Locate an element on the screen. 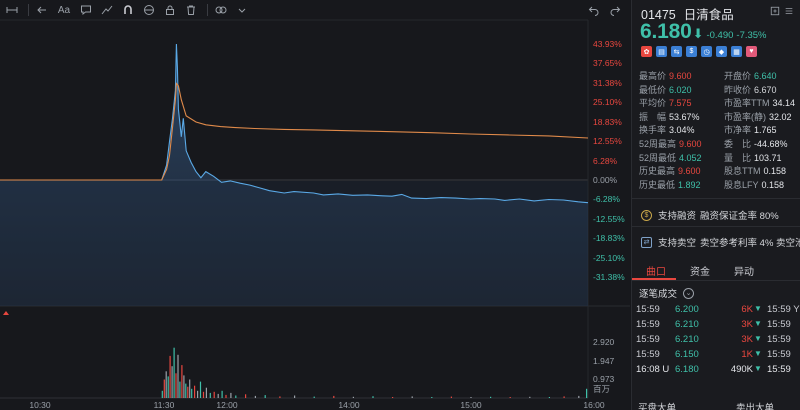  stat-row: 换手率 3.04% is located at coordinates (670, 131).